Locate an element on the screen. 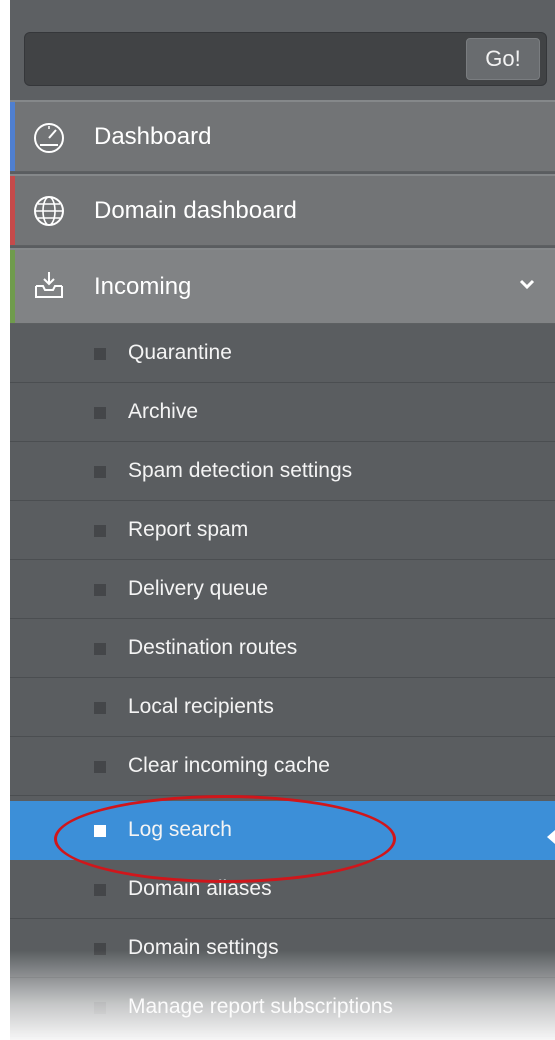 The width and height of the screenshot is (555, 1040). sub-item-label: Log search is located at coordinates (180, 829).